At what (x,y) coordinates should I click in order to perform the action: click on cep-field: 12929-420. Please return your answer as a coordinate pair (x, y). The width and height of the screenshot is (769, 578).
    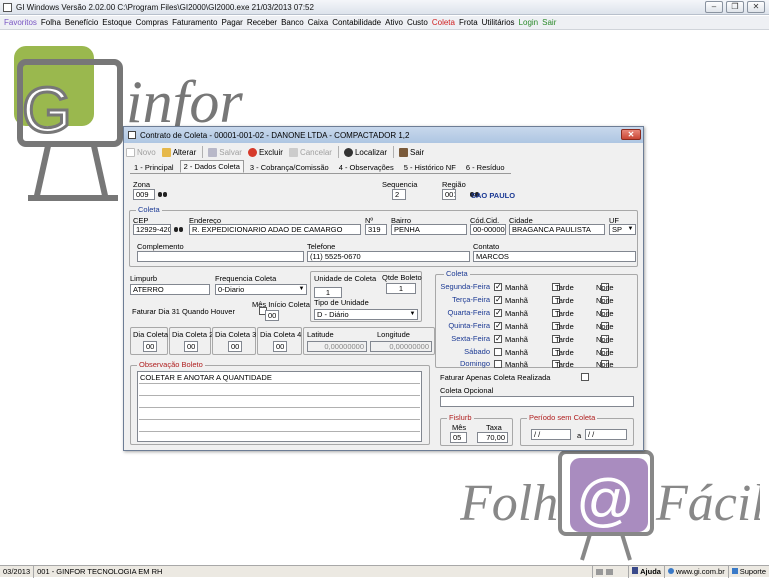
    Looking at the image, I should click on (152, 229).